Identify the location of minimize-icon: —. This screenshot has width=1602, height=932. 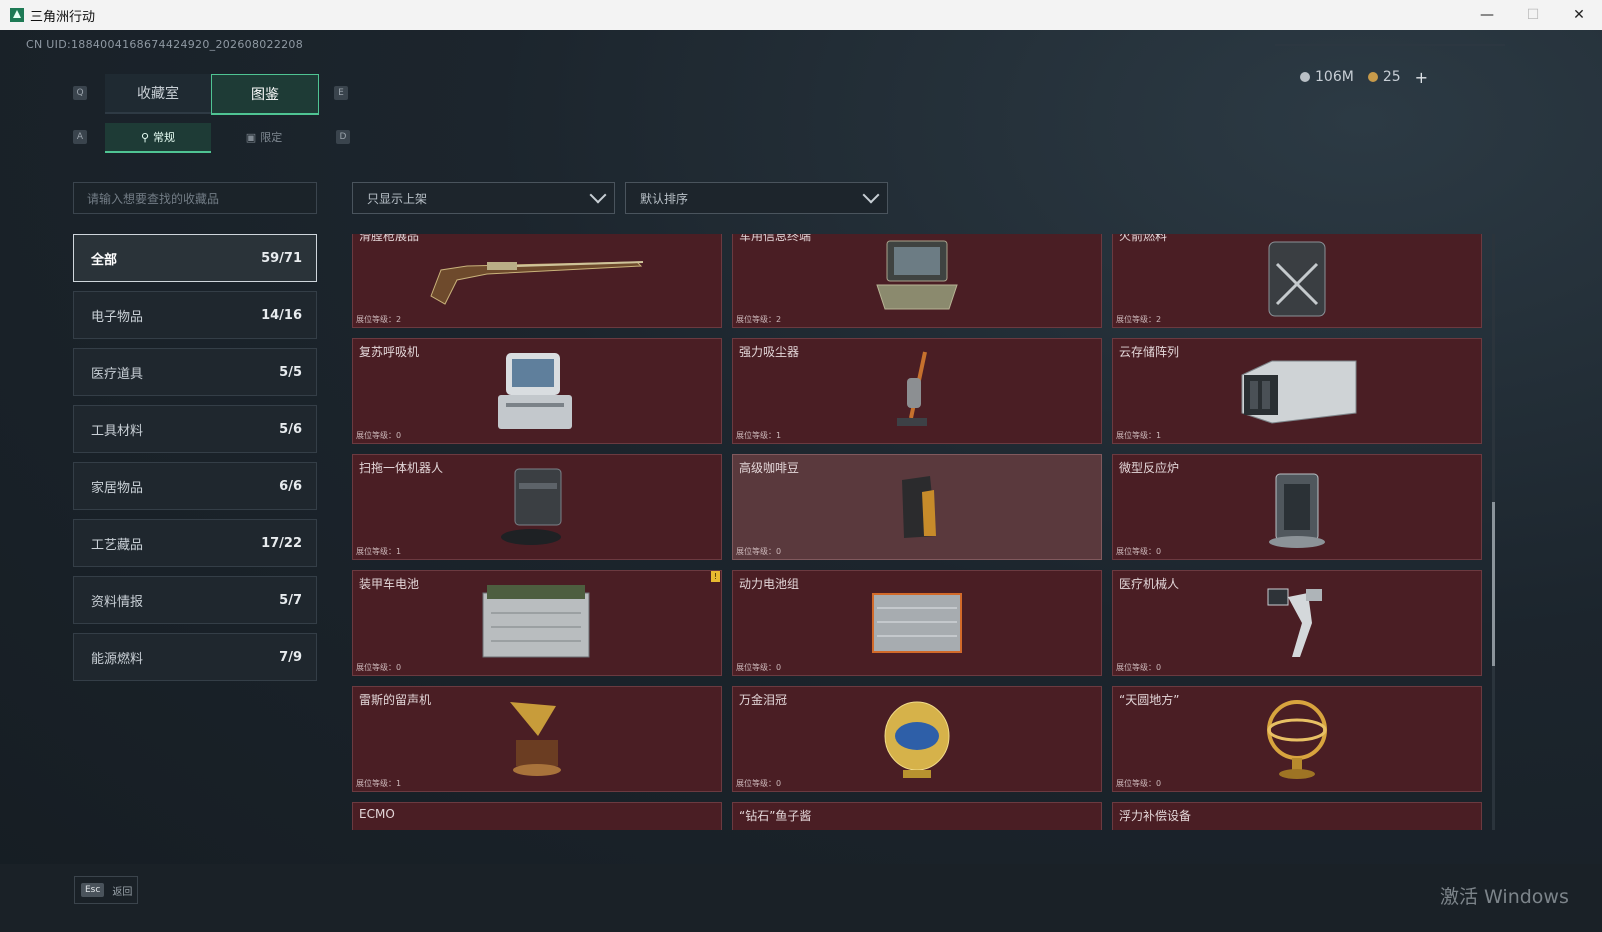
(1487, 15).